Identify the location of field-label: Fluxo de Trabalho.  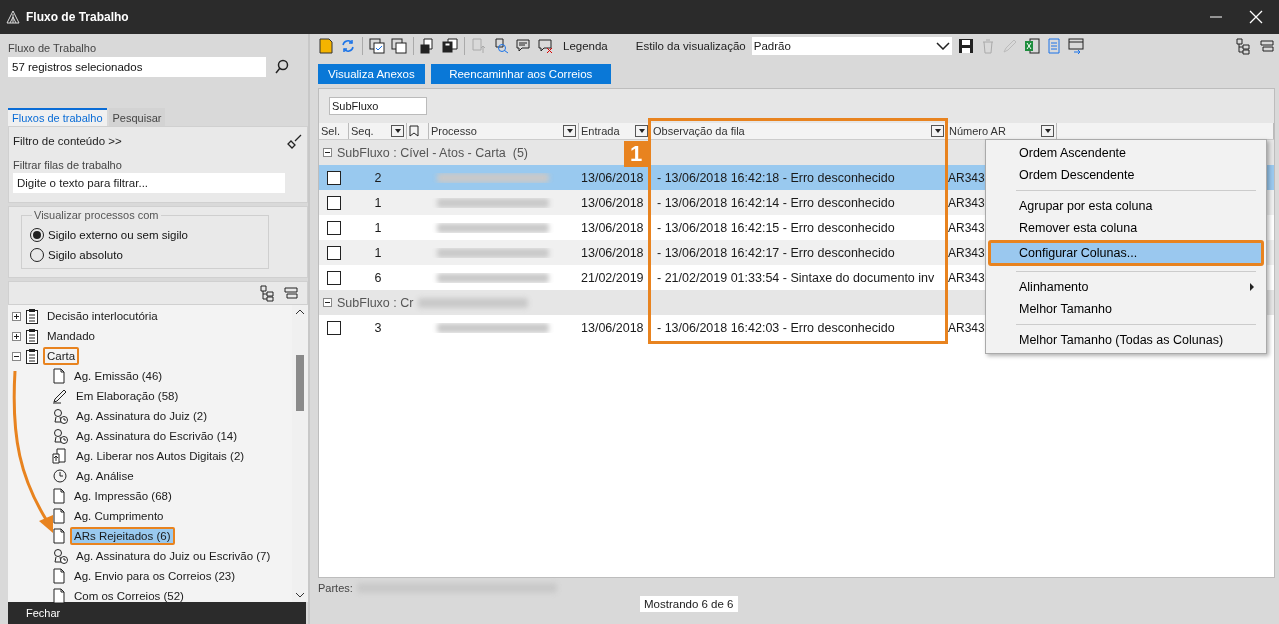
(53, 48).